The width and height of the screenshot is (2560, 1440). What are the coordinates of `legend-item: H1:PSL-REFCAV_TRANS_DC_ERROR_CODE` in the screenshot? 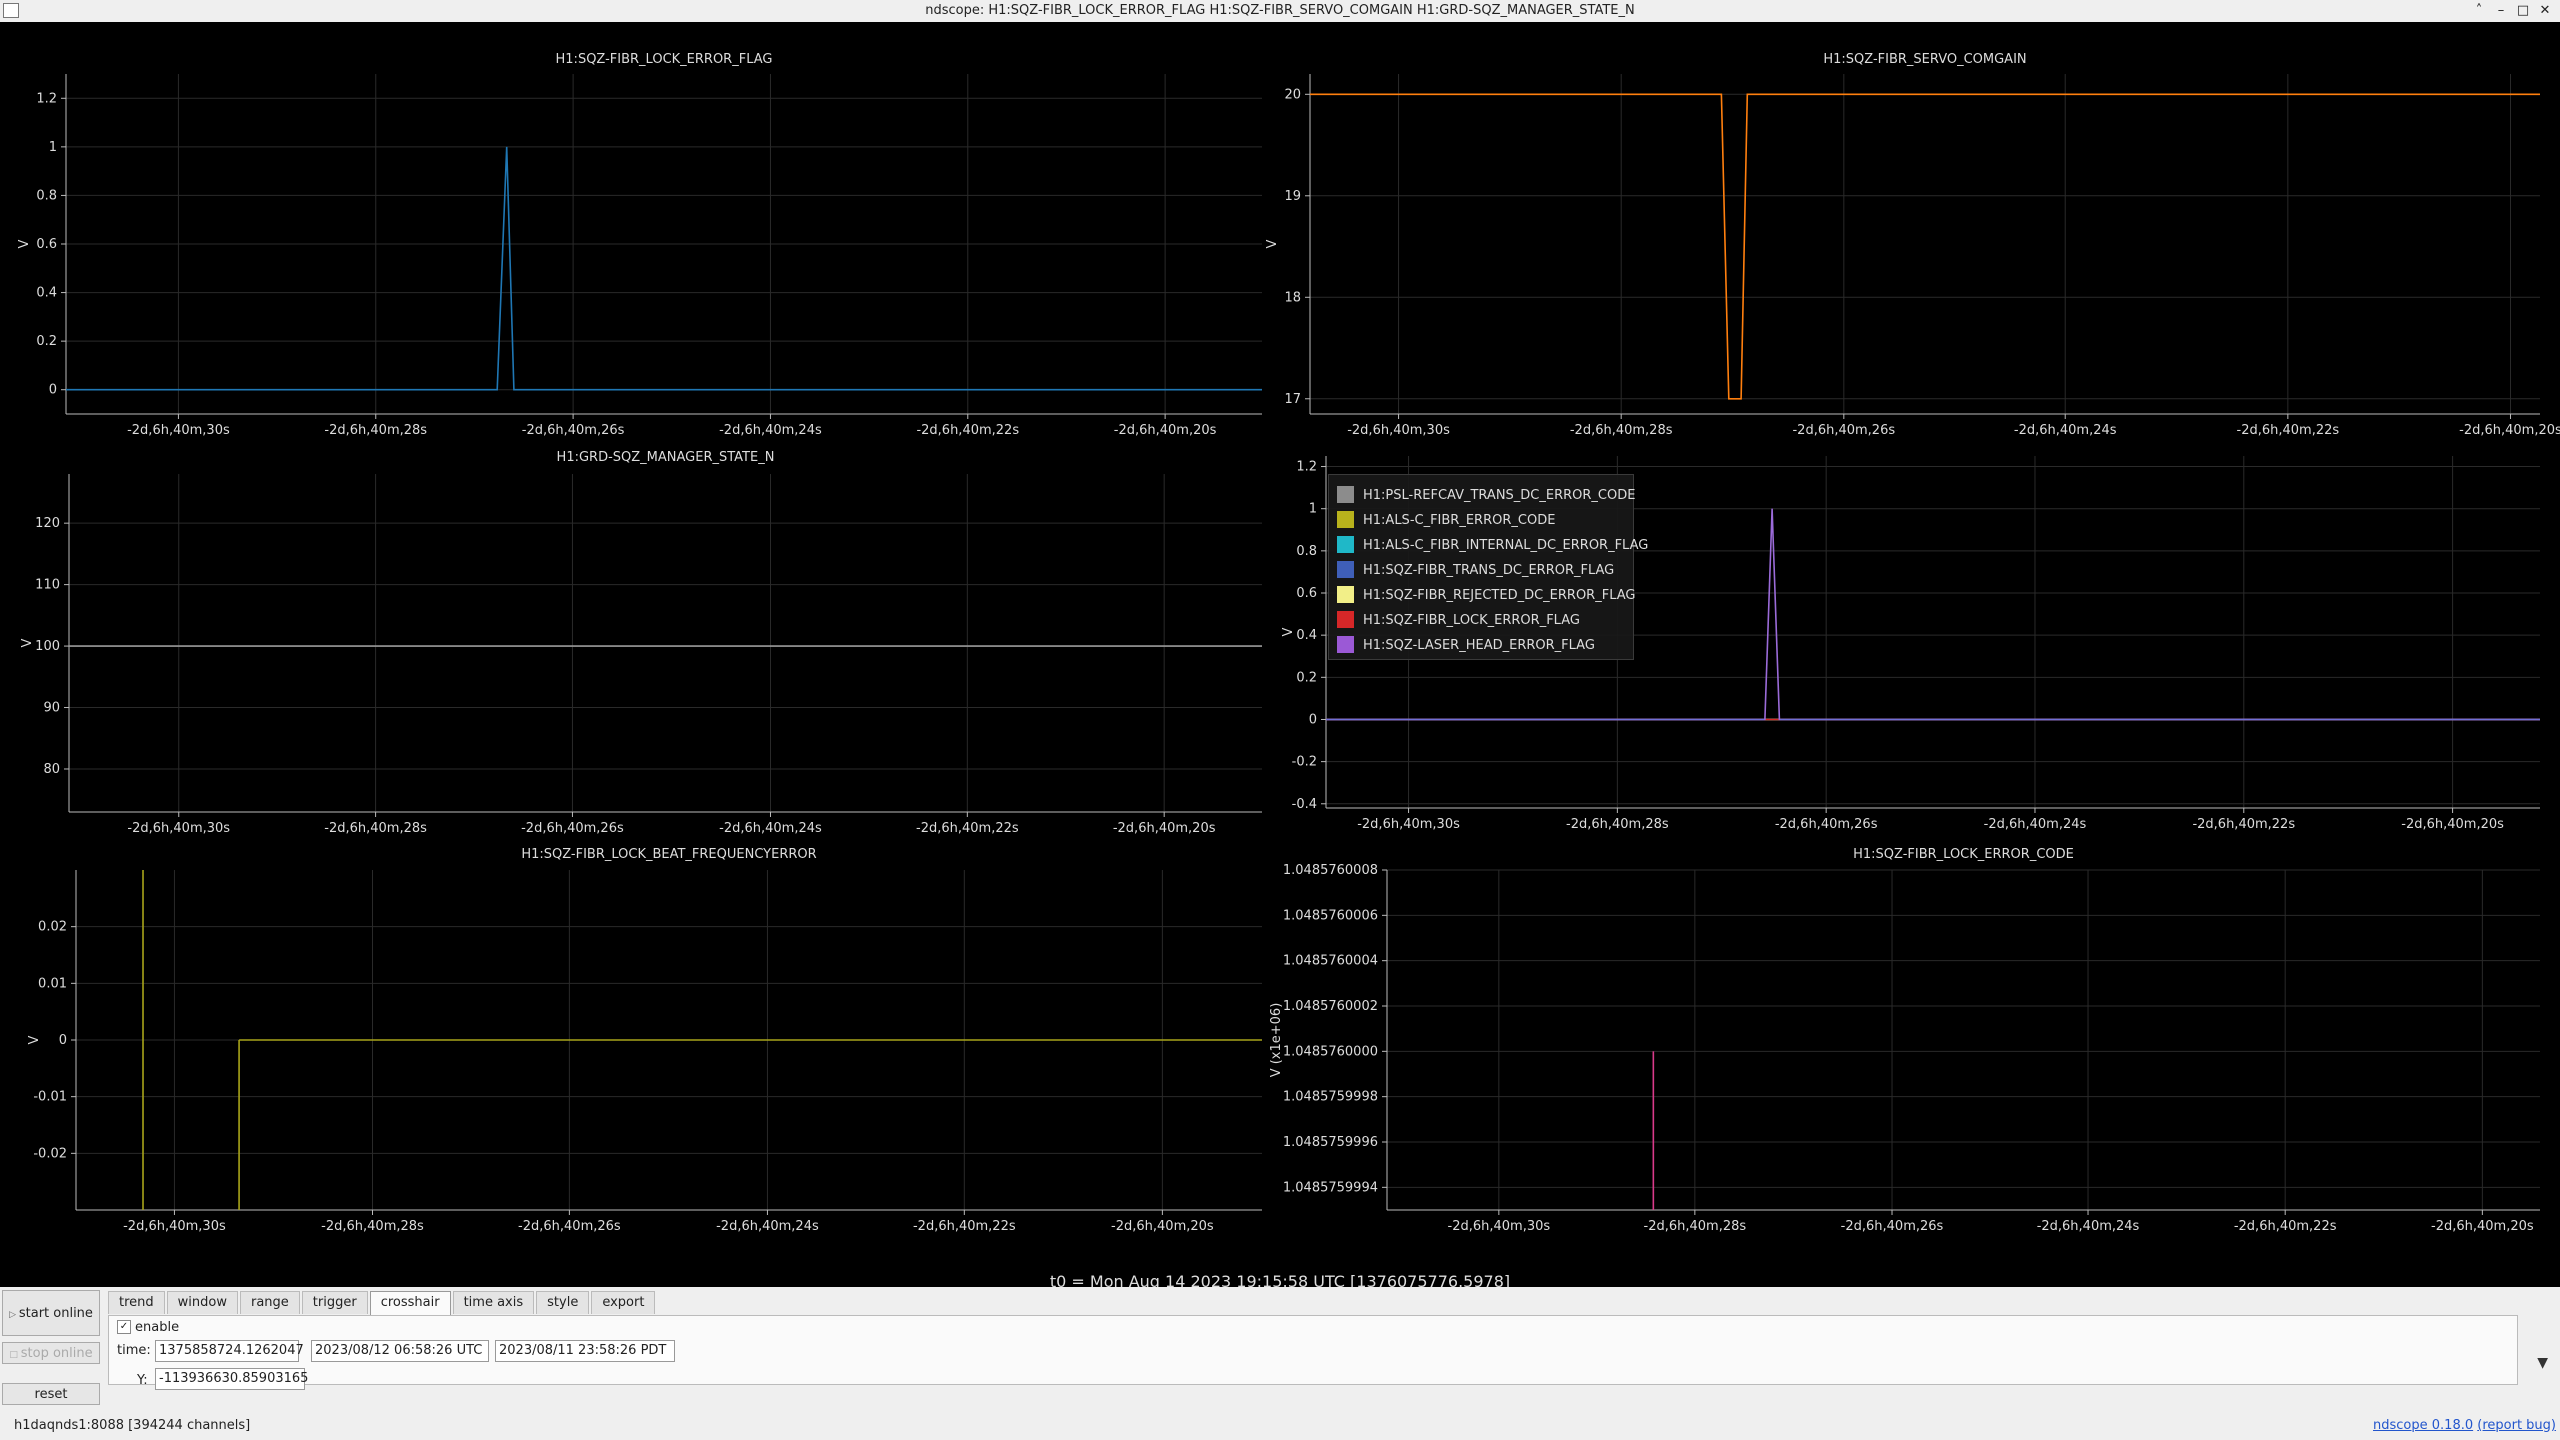 It's located at (1486, 495).